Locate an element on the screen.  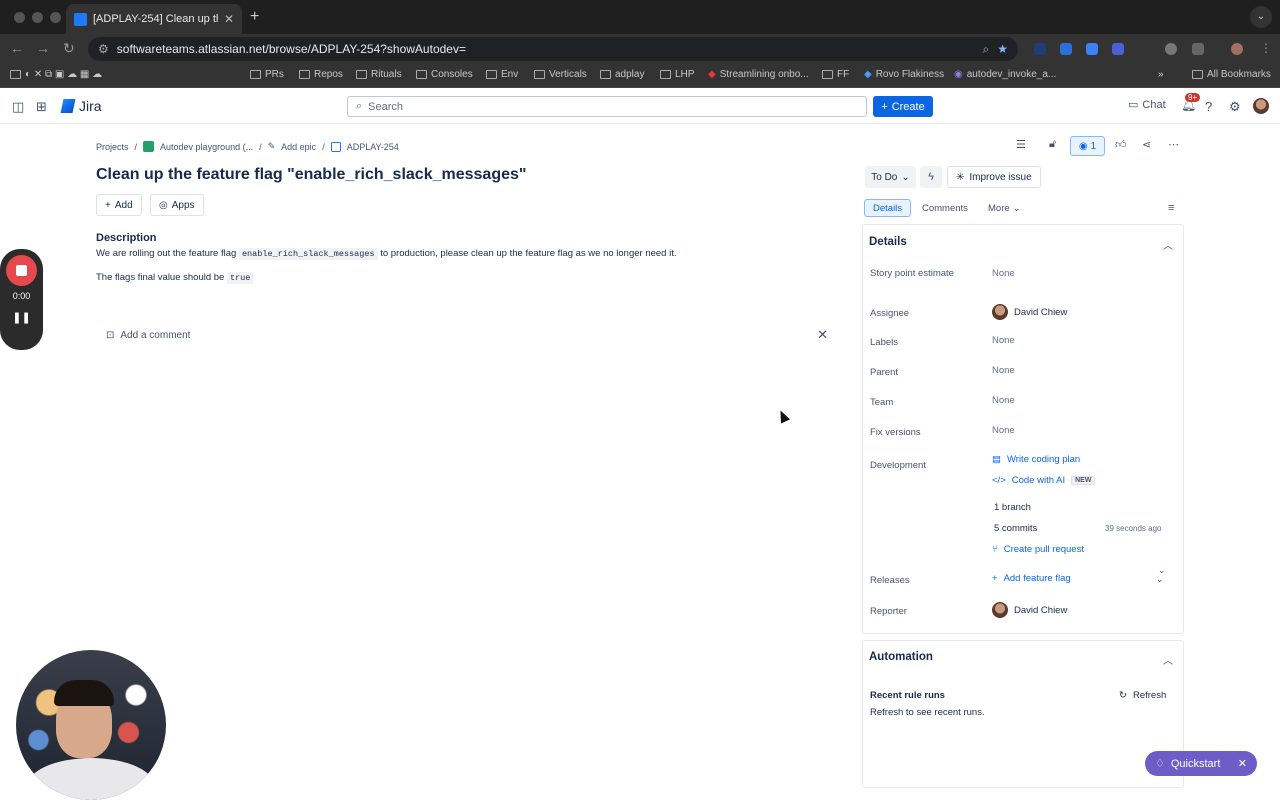
create-pull-request-link: ⑂ Create pull request is located at coordinates (1038, 549).